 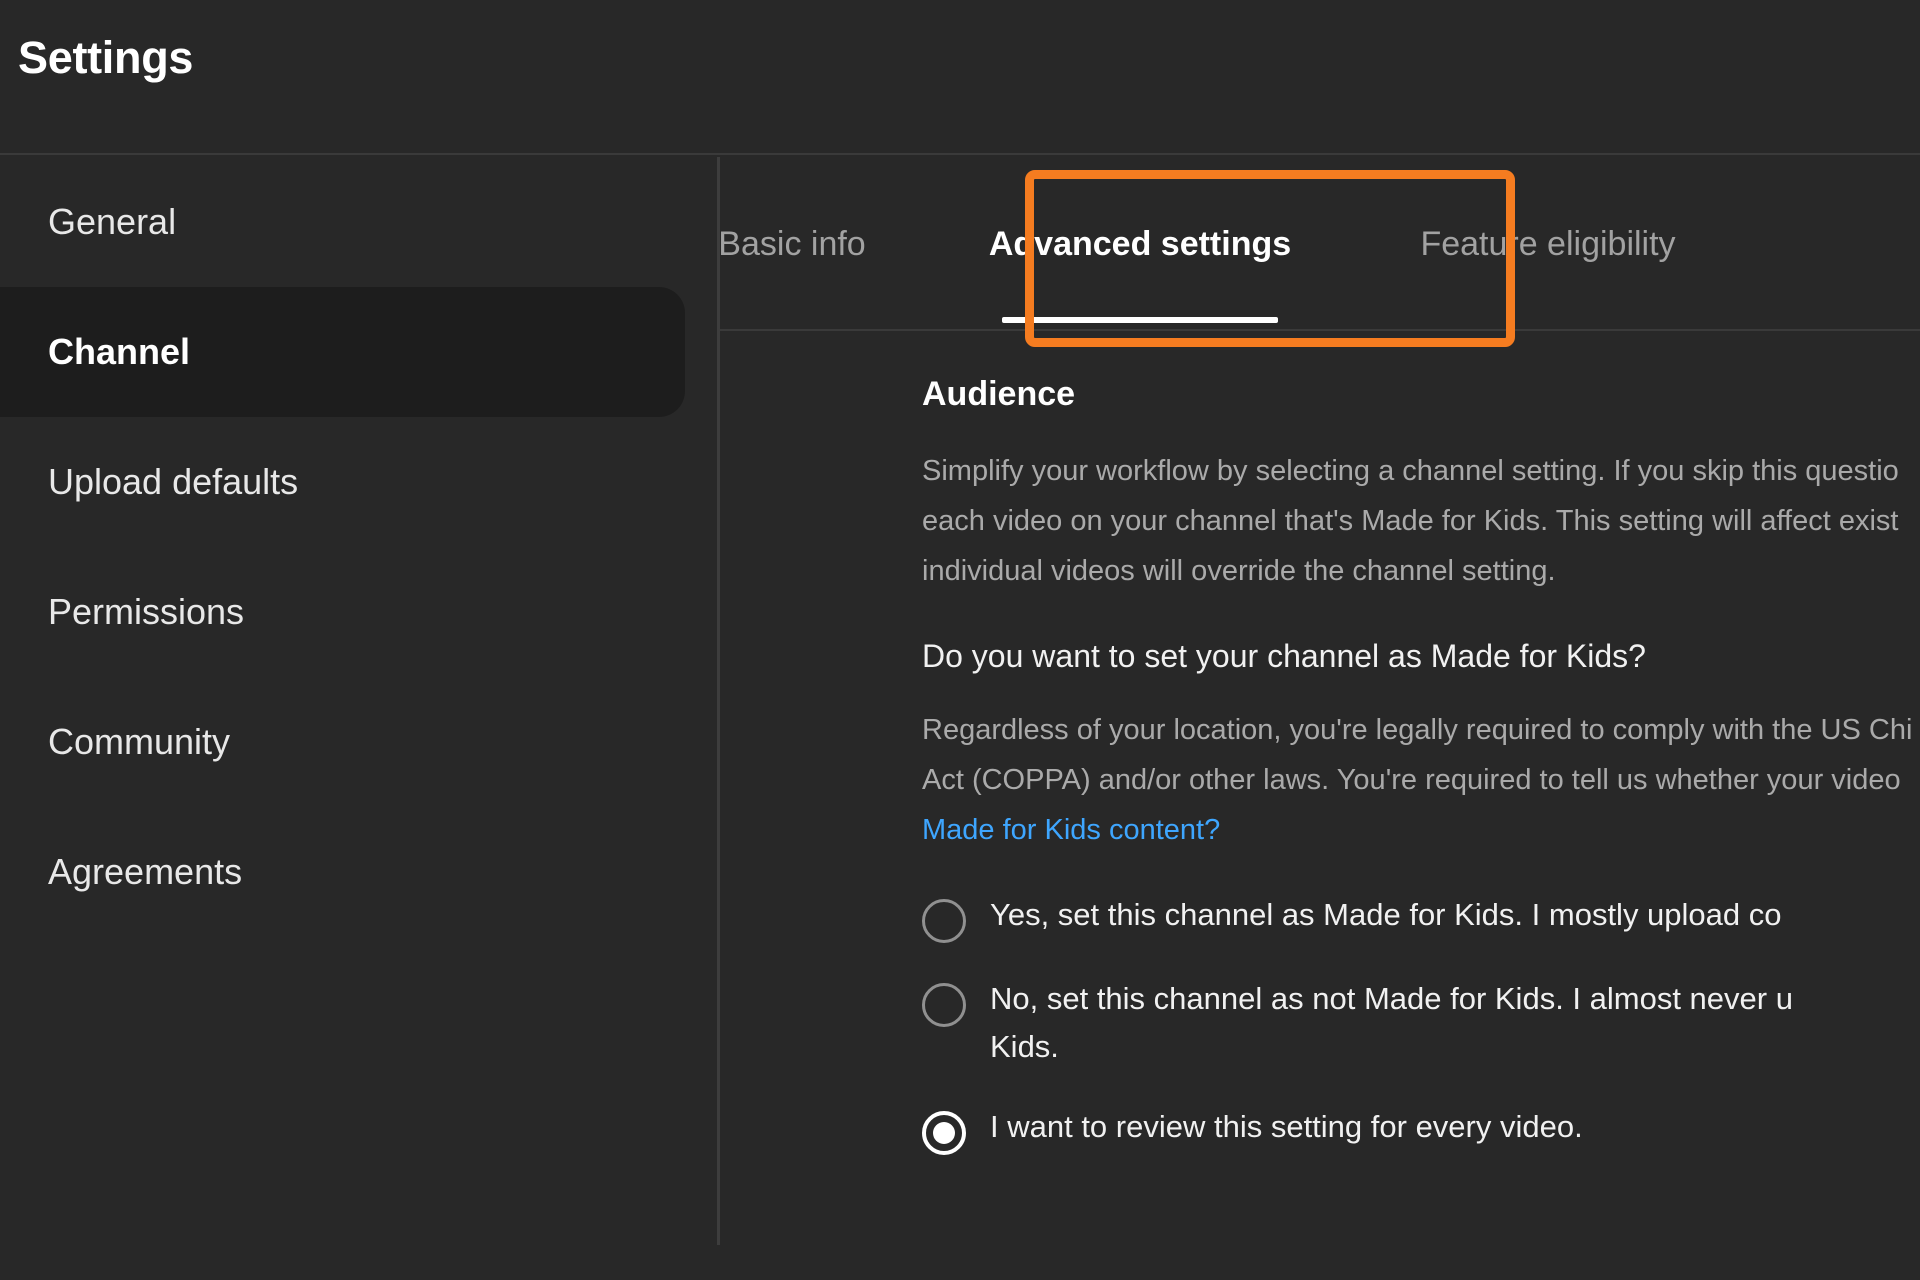 I want to click on made-for-kids-content-link: Made for Kids content?, so click(x=1421, y=830).